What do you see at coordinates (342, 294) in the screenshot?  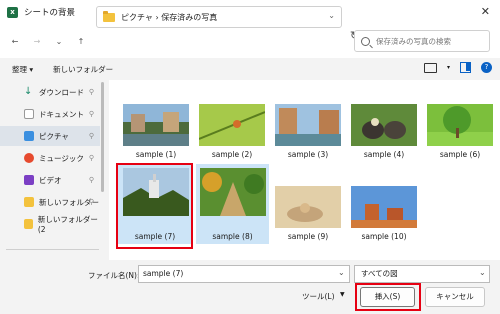 I see `chevron-down-icon: ▼` at bounding box center [342, 294].